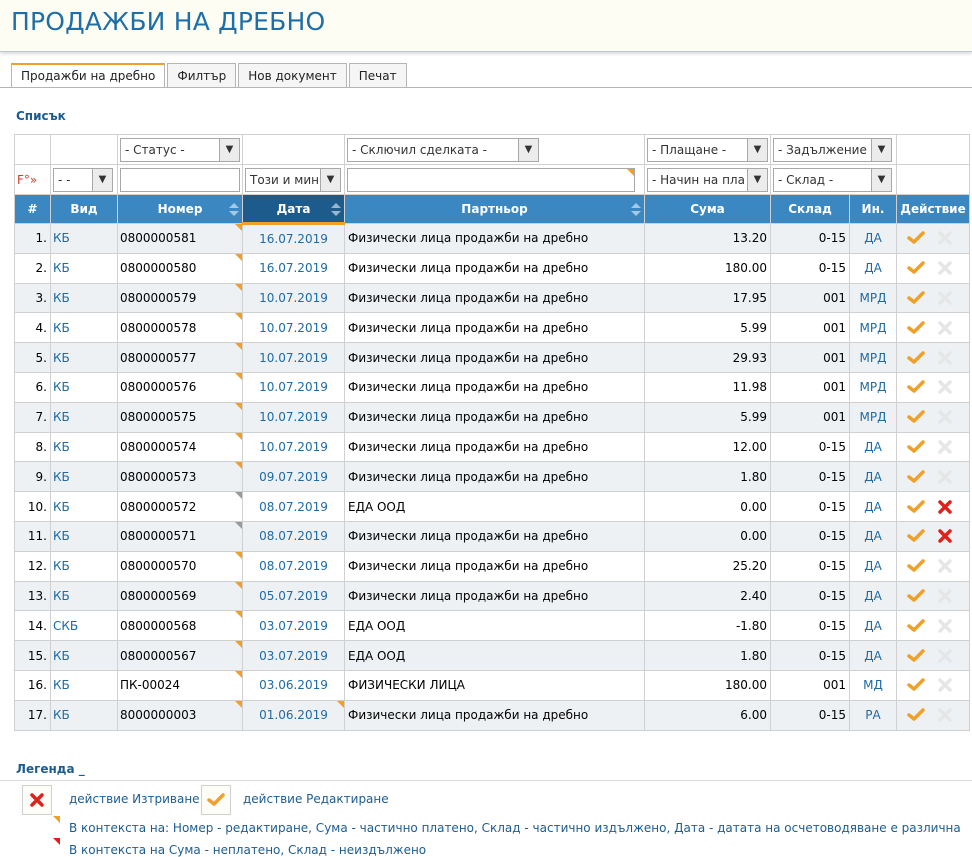 The height and width of the screenshot is (857, 972). Describe the element at coordinates (180, 149) in the screenshot. I see `status-filter: - Статус - ▼` at that location.